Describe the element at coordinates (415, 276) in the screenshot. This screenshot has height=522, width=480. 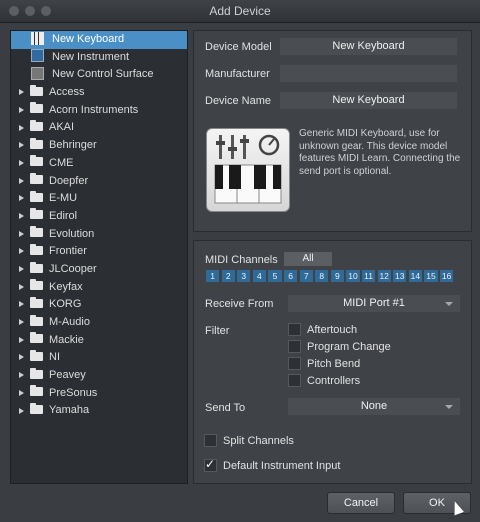
I see `midi-channel-button: 14` at that location.